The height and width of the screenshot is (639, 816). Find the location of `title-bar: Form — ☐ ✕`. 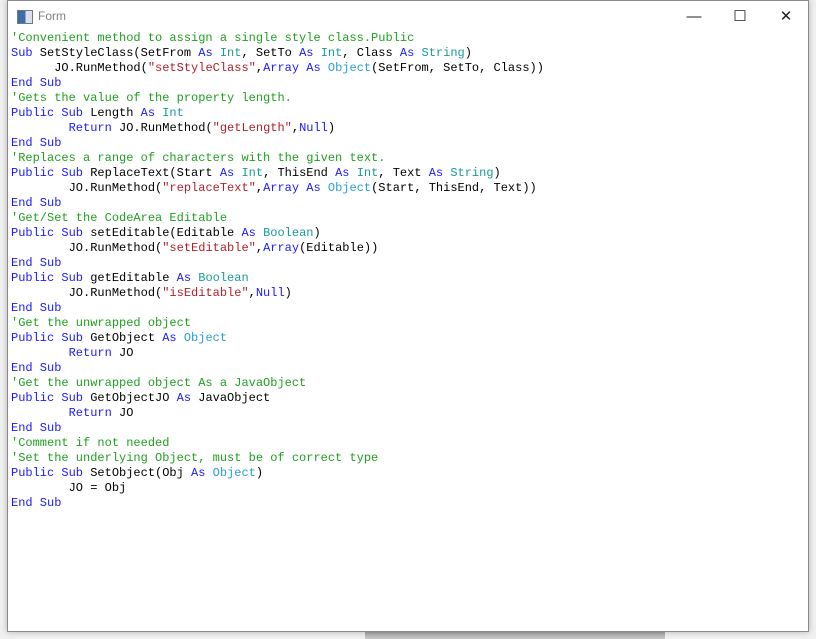

title-bar: Form — ☐ ✕ is located at coordinates (408, 16).